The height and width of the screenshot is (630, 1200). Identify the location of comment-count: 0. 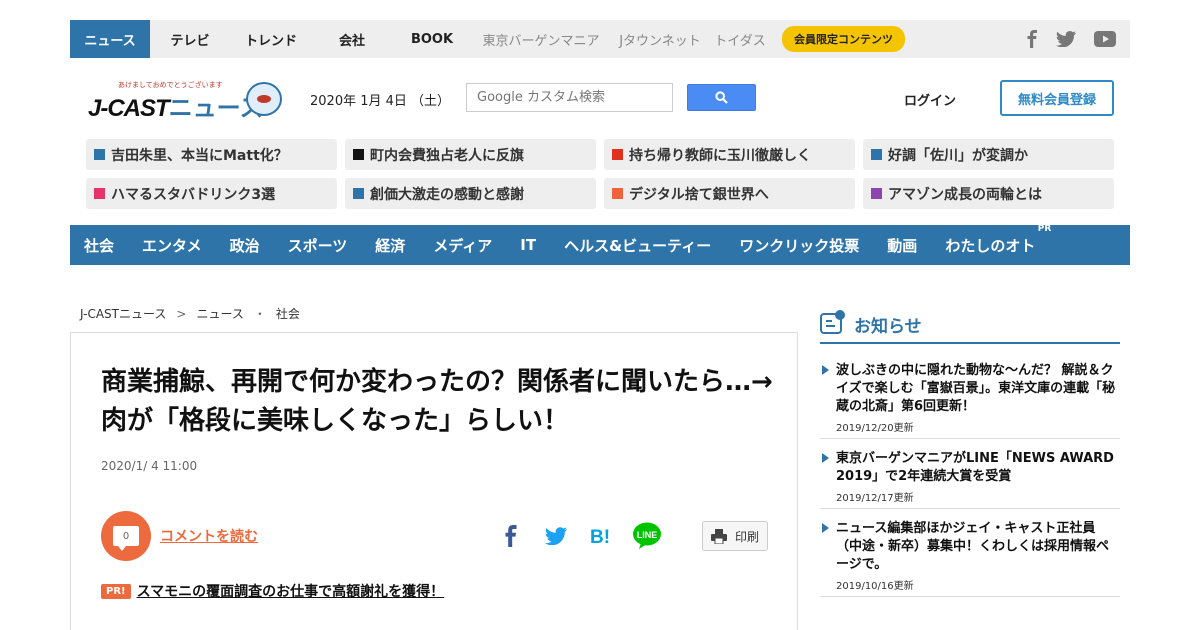
(126, 538).